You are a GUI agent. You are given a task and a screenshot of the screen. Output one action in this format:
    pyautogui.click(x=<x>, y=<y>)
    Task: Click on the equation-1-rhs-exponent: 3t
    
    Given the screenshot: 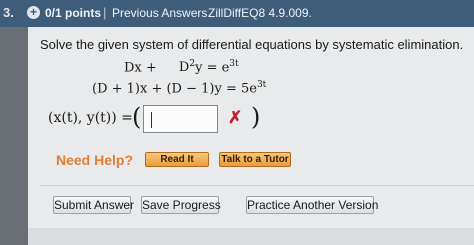 What is the action you would take?
    pyautogui.click(x=234, y=64)
    